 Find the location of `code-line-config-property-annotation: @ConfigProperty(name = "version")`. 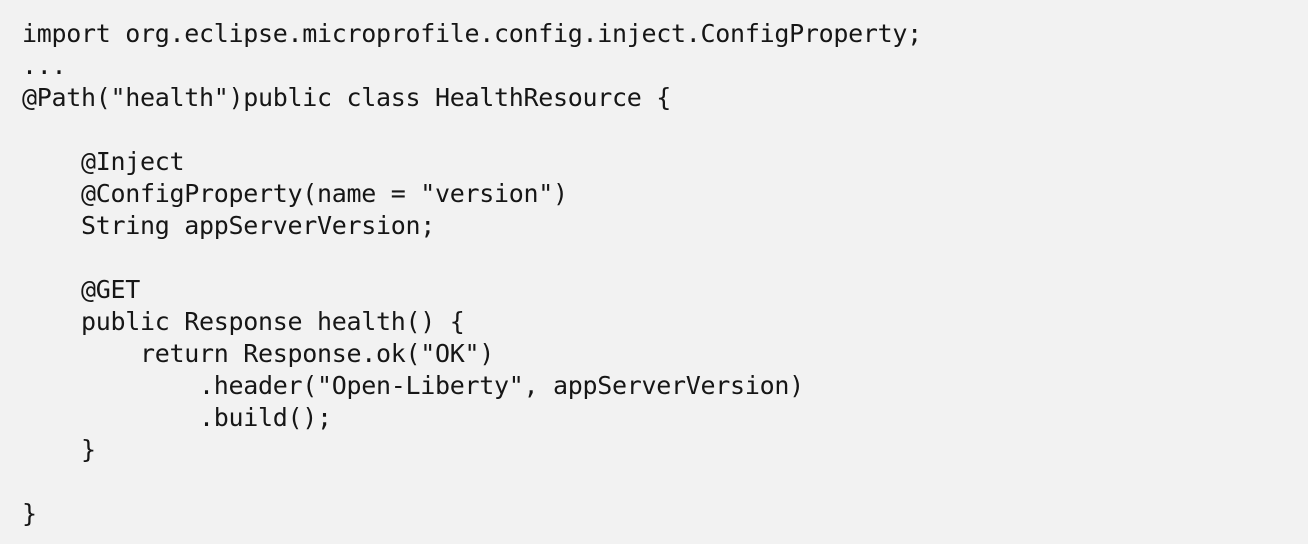

code-line-config-property-annotation: @ConfigProperty(name = "version") is located at coordinates (295, 193).